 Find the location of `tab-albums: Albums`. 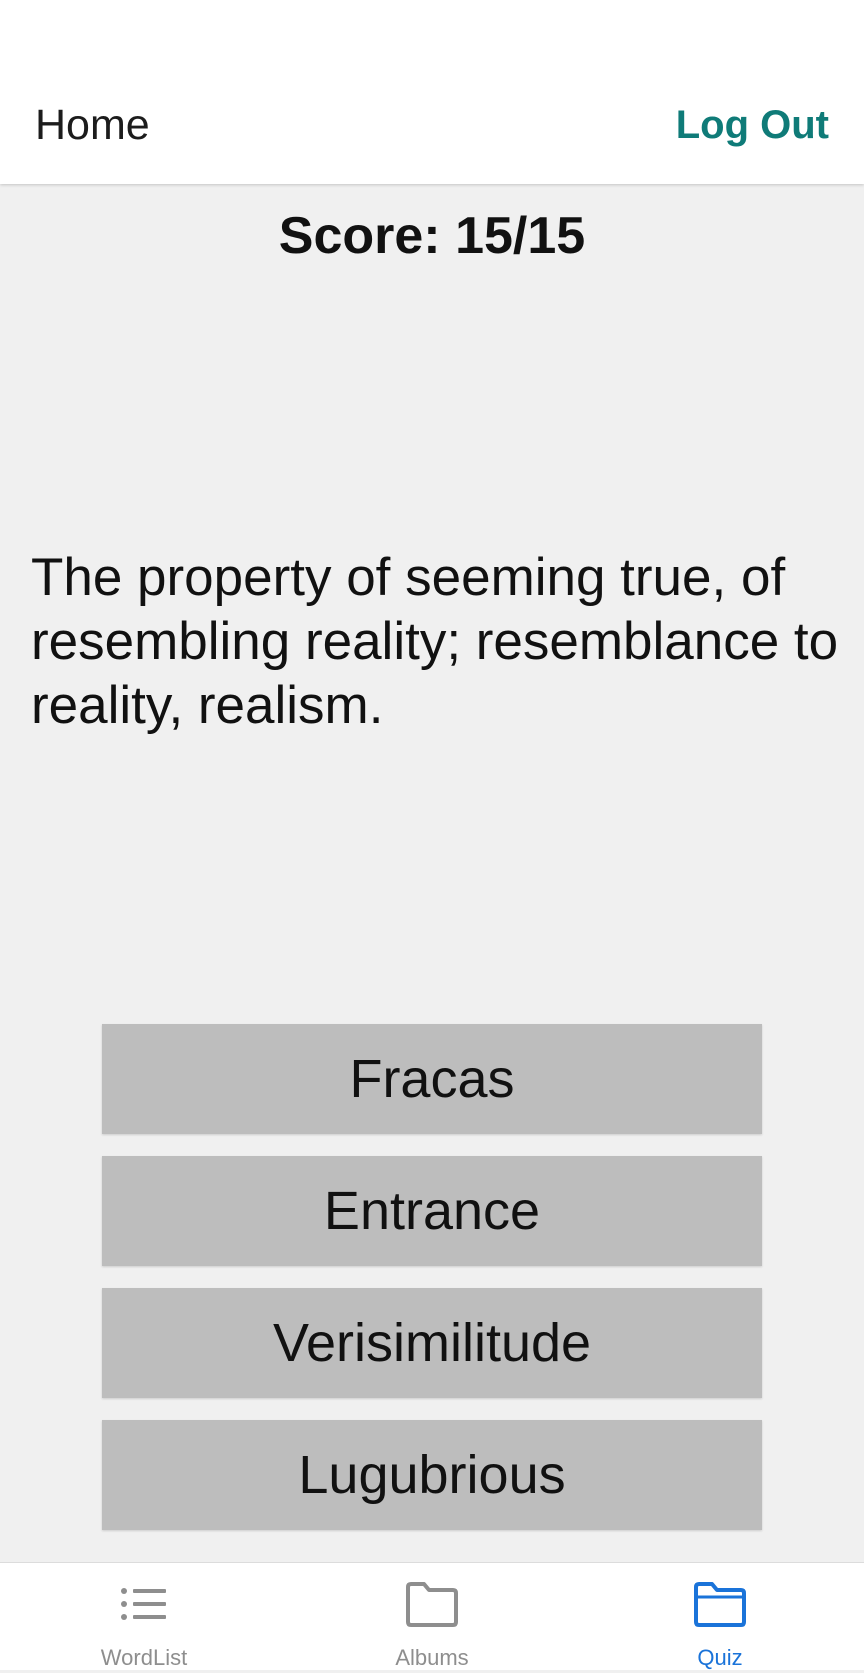

tab-albums: Albums is located at coordinates (432, 1616).